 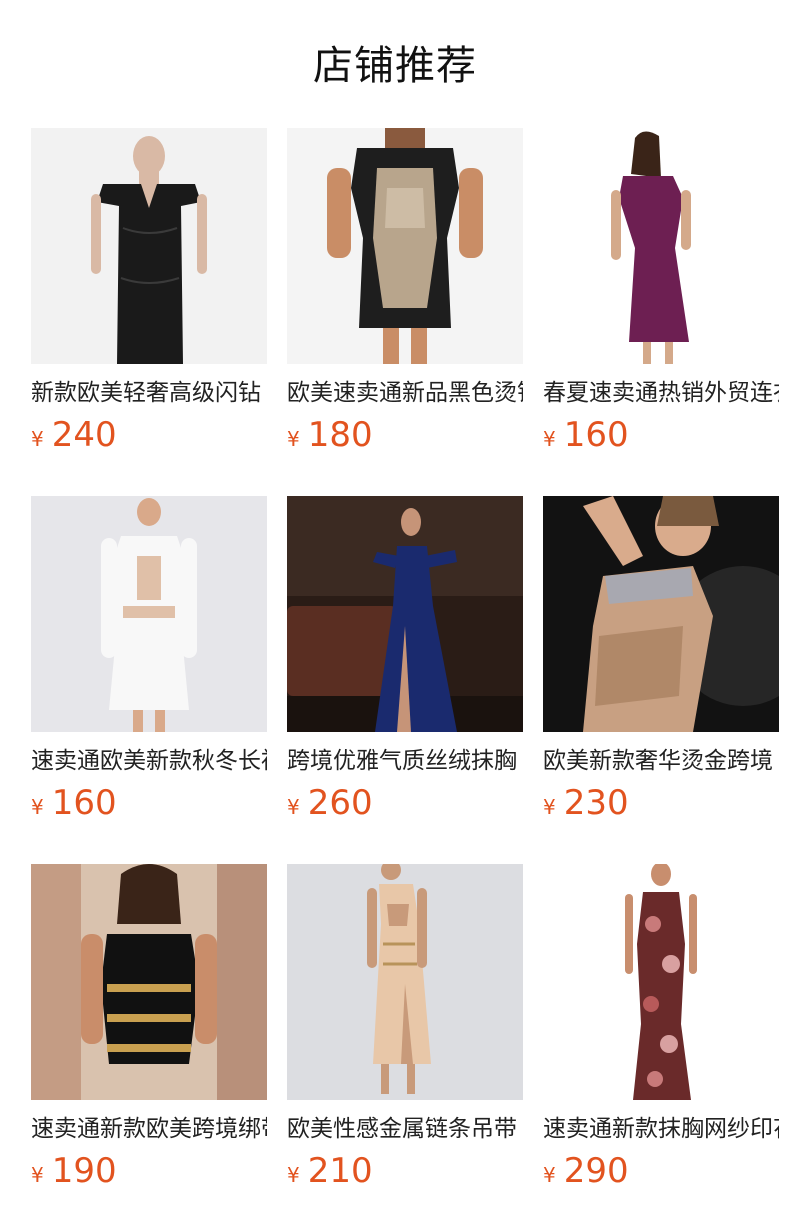 I want to click on product-card: 欧美性感金属链条吊带 ¥210, so click(x=405, y=1048).